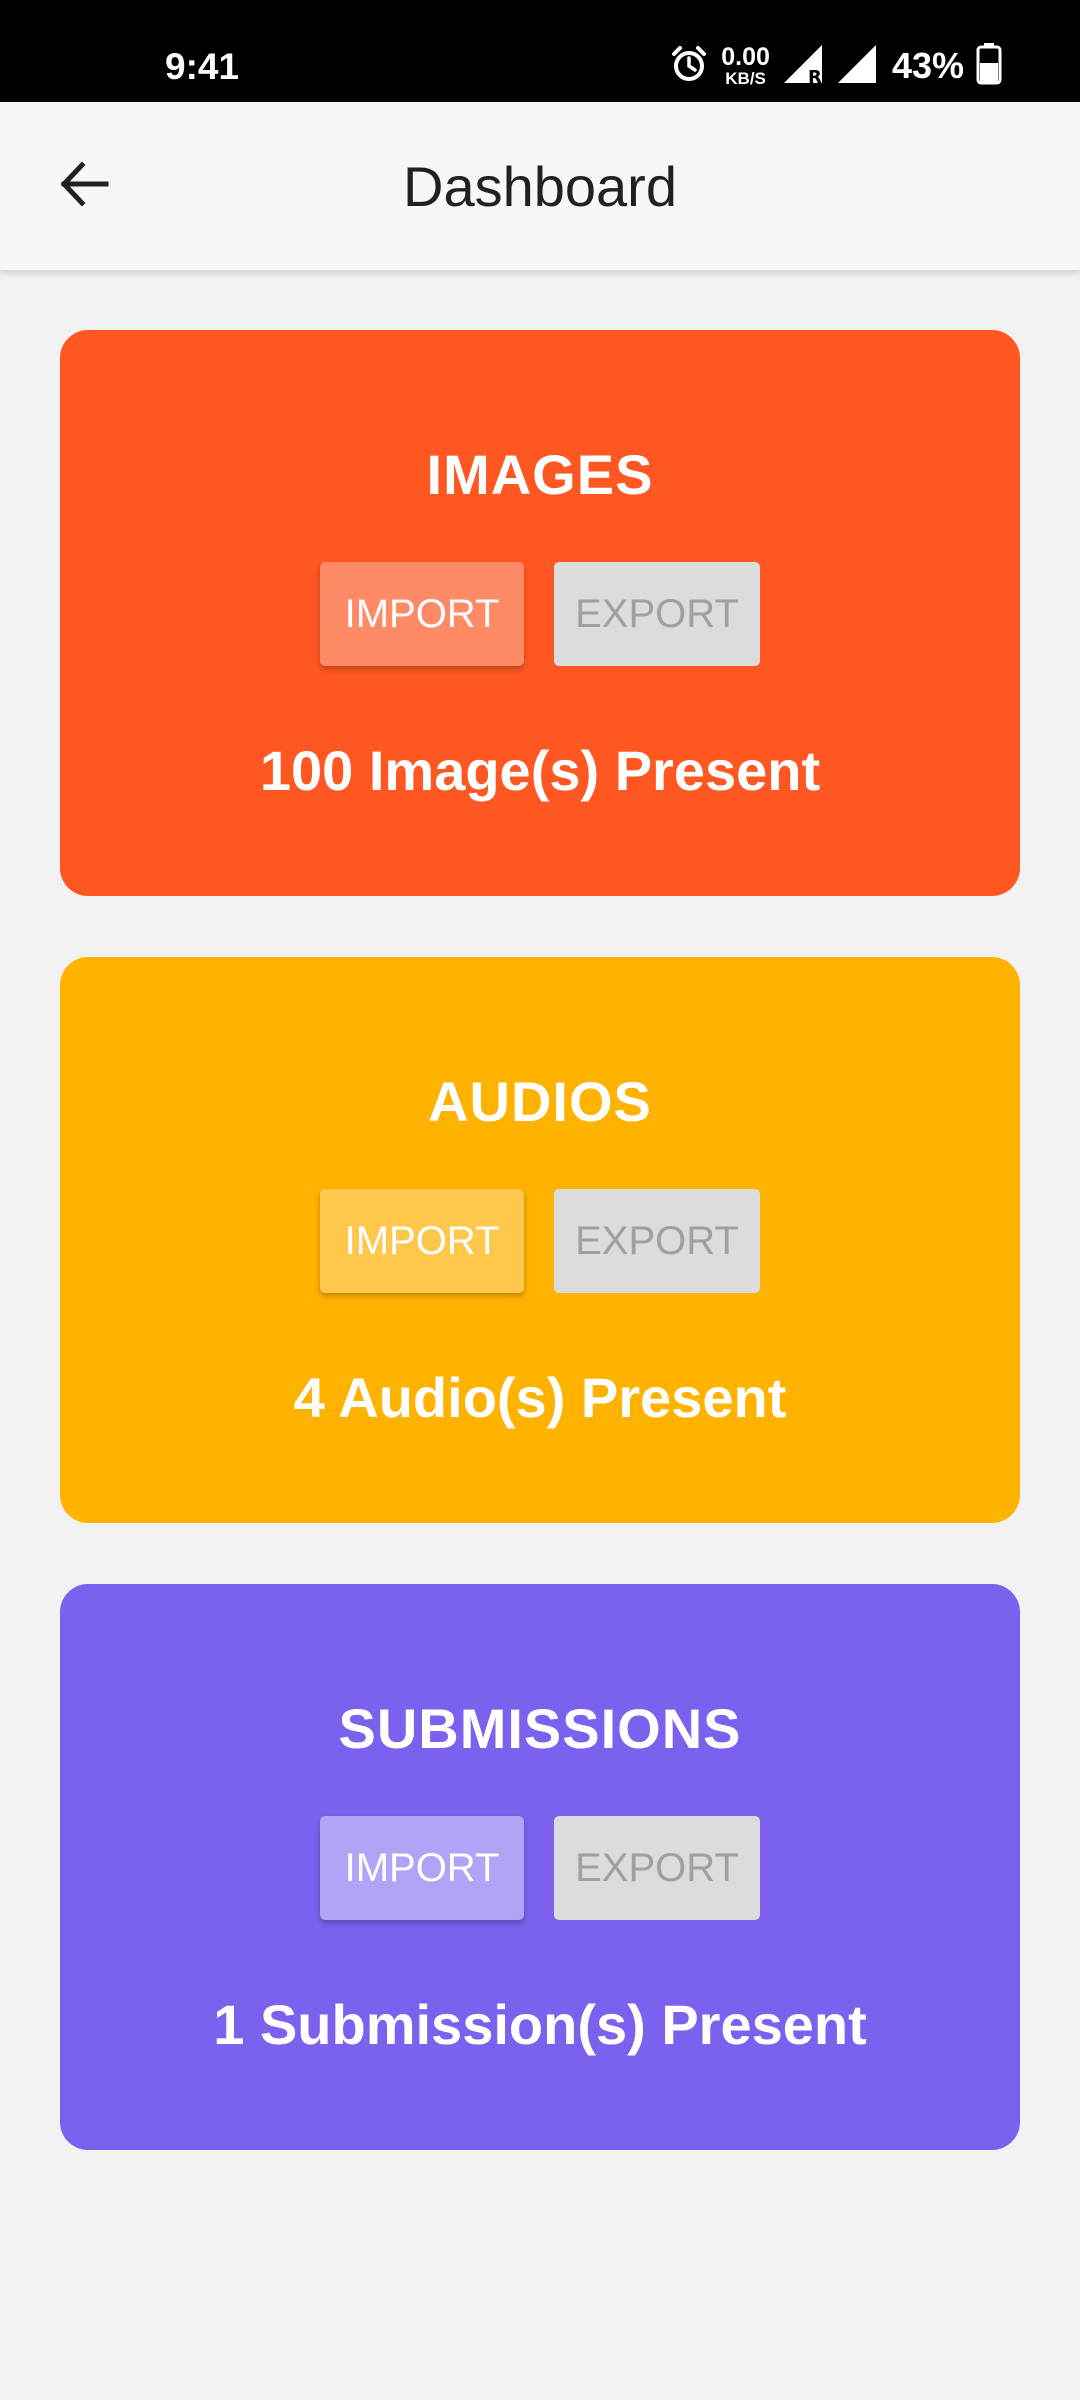 This screenshot has width=1080, height=2400. I want to click on status-icons: 0.00 KB/S R 43%, so click(829, 66).